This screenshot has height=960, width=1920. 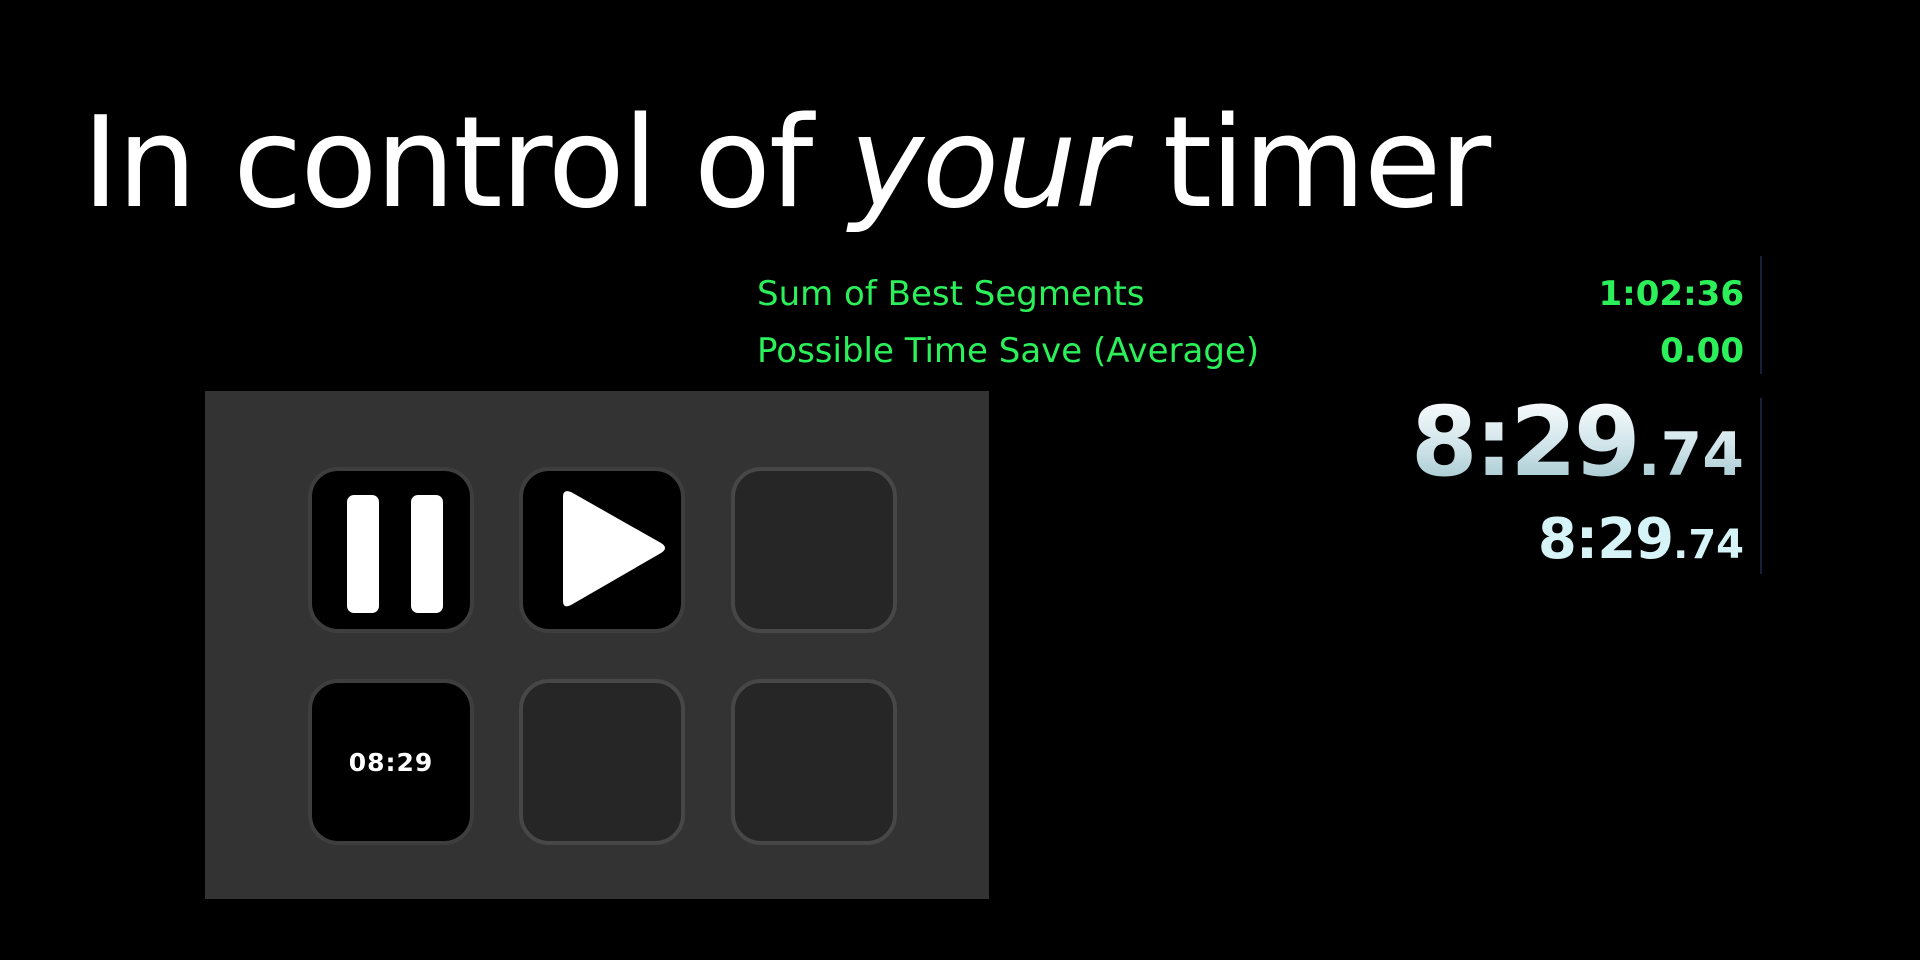 What do you see at coordinates (1524, 442) in the screenshot?
I see `main-timer-whole: 8:29` at bounding box center [1524, 442].